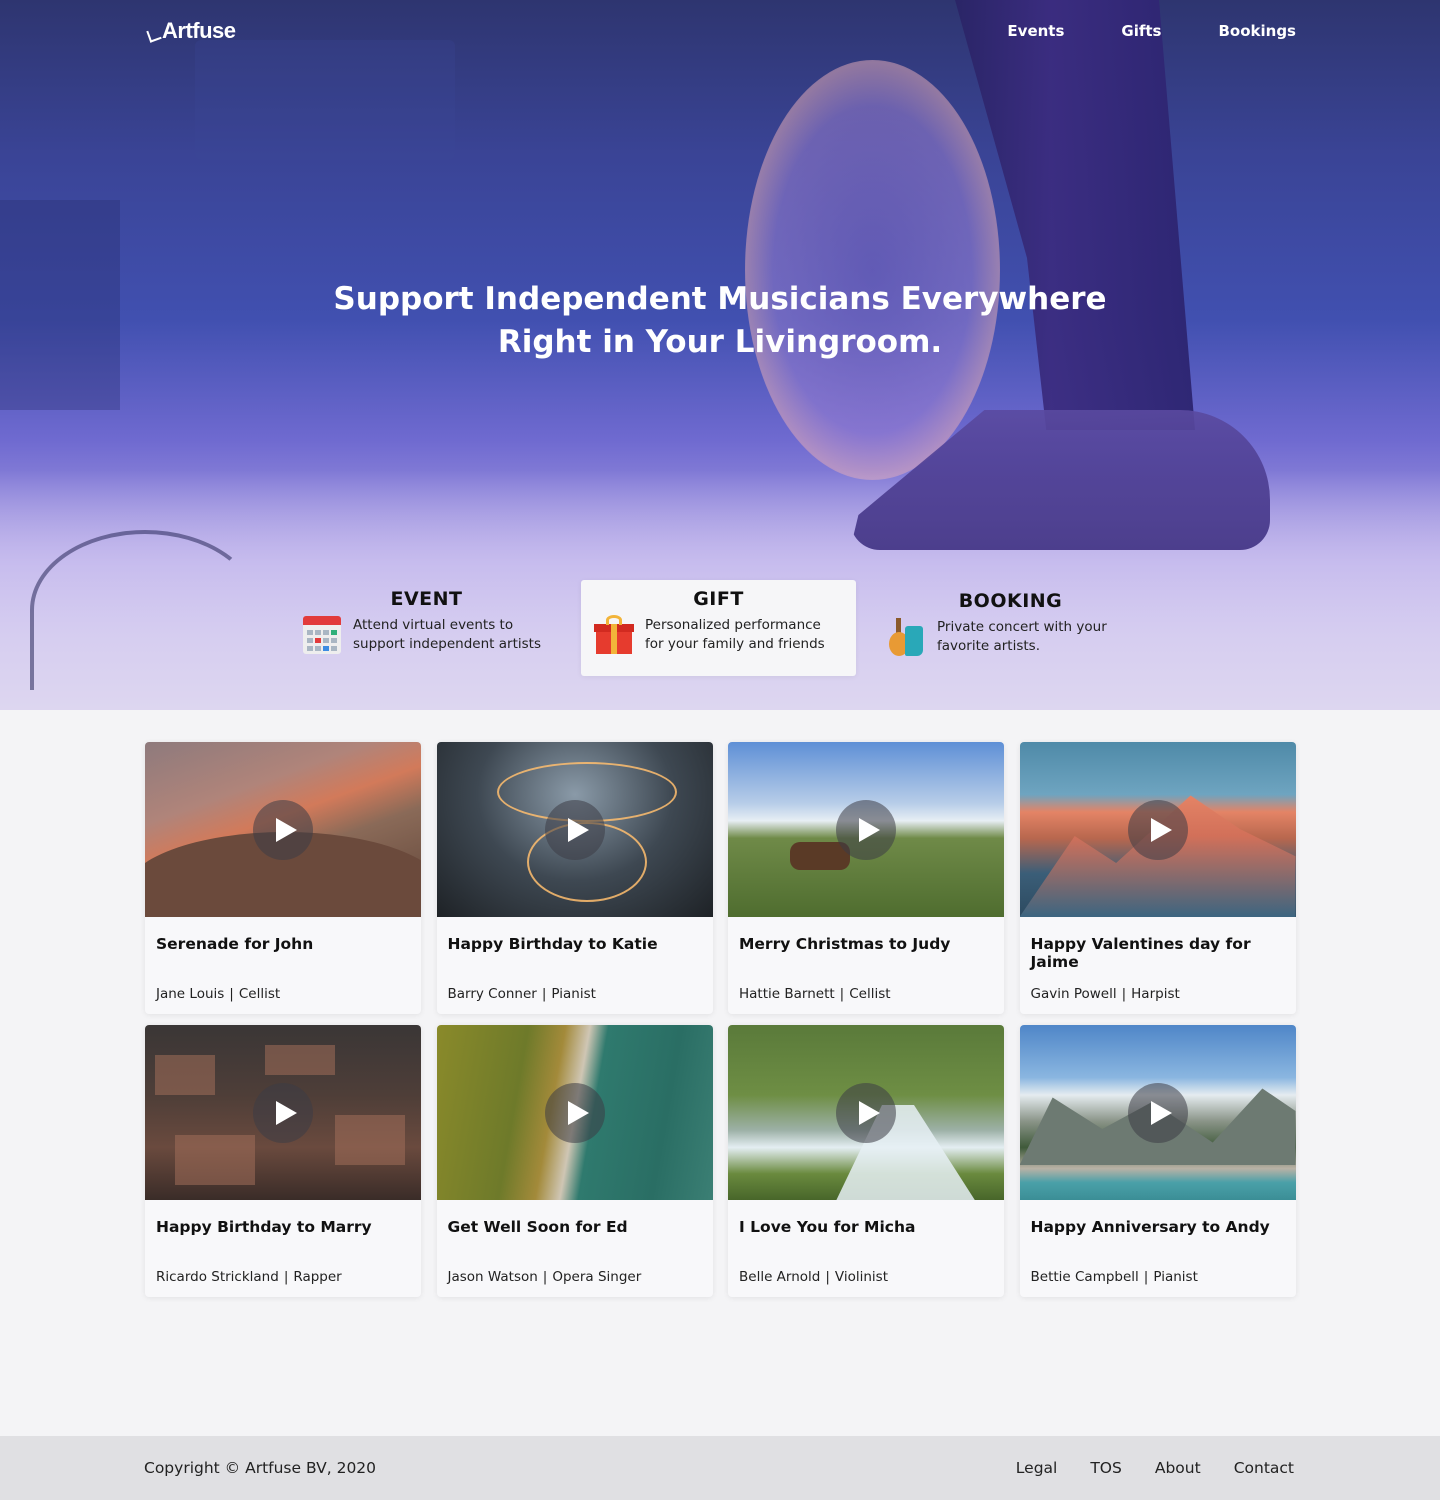  What do you see at coordinates (1010, 601) in the screenshot?
I see `feature-title: BOOKING` at bounding box center [1010, 601].